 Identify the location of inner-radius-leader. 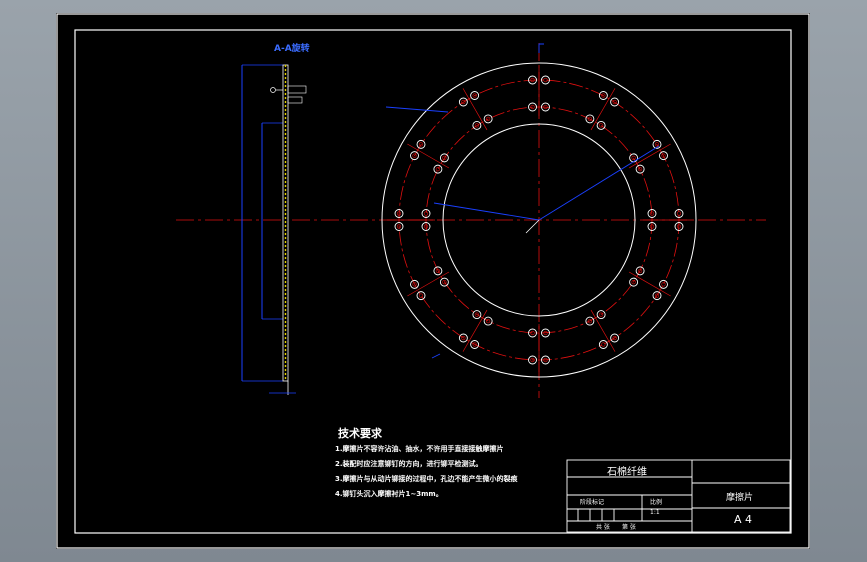
(486, 211).